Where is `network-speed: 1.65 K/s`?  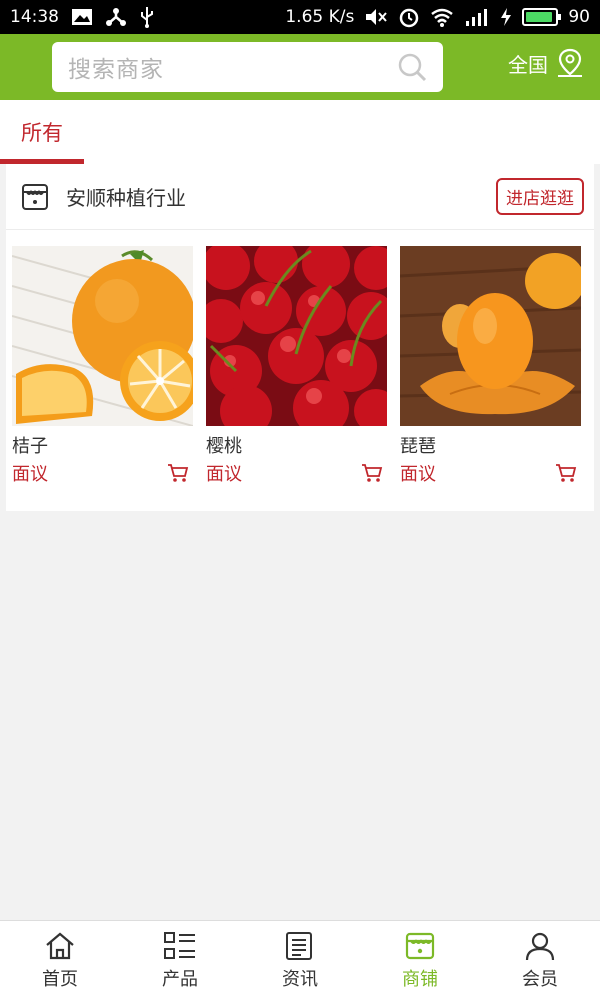
network-speed: 1.65 K/s is located at coordinates (320, 17).